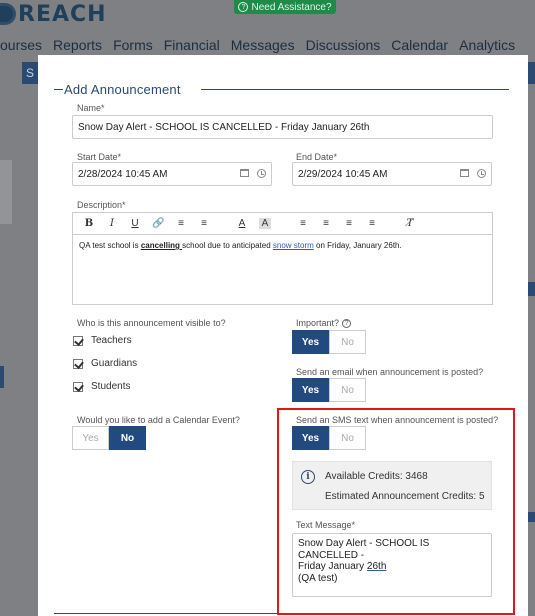  What do you see at coordinates (310, 390) in the screenshot?
I see `send-email-yes-button: Yes` at bounding box center [310, 390].